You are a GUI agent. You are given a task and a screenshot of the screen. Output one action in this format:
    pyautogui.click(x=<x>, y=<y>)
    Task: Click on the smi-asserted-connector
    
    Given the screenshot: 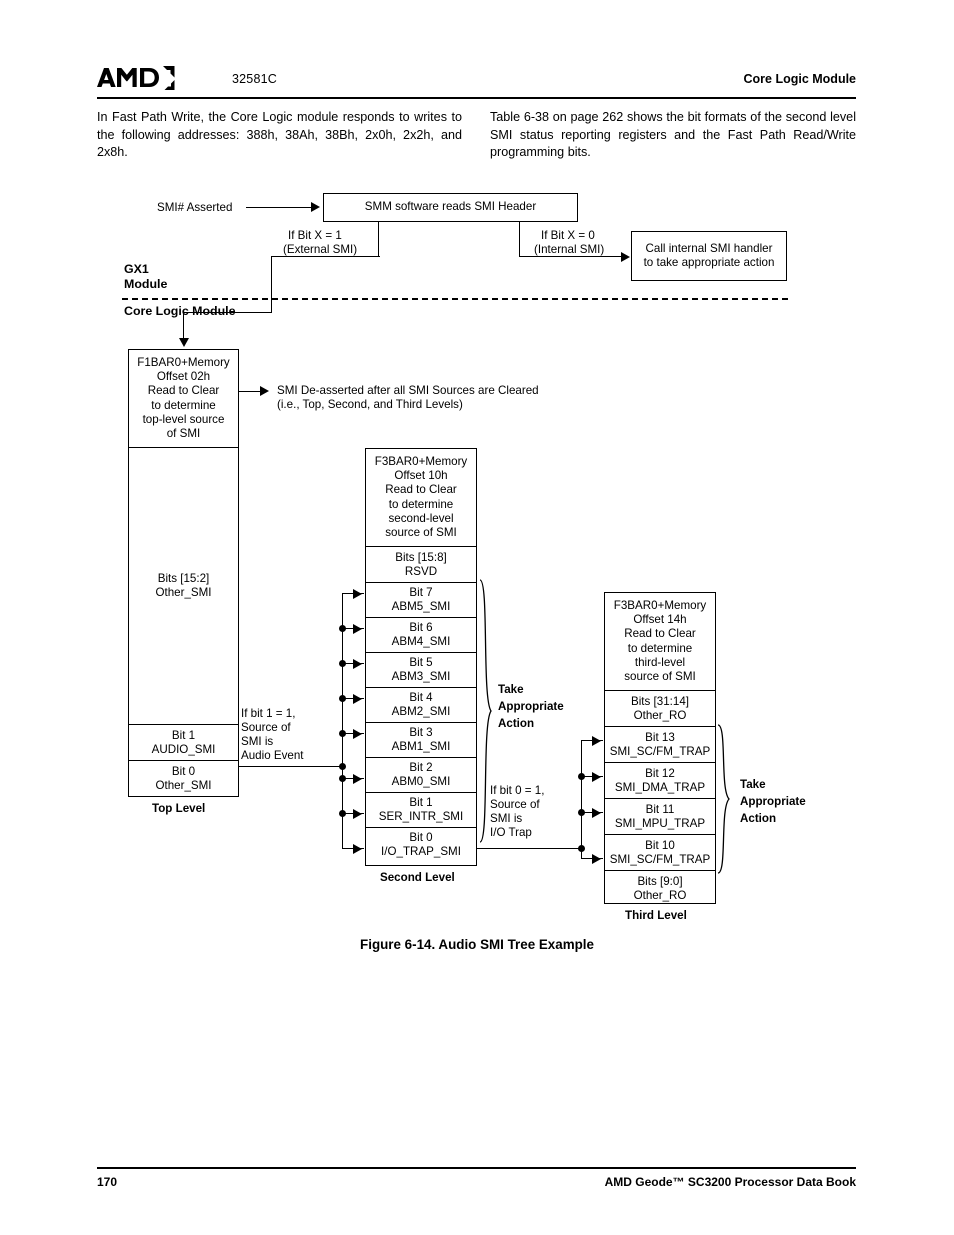 What is the action you would take?
    pyautogui.click(x=282, y=208)
    